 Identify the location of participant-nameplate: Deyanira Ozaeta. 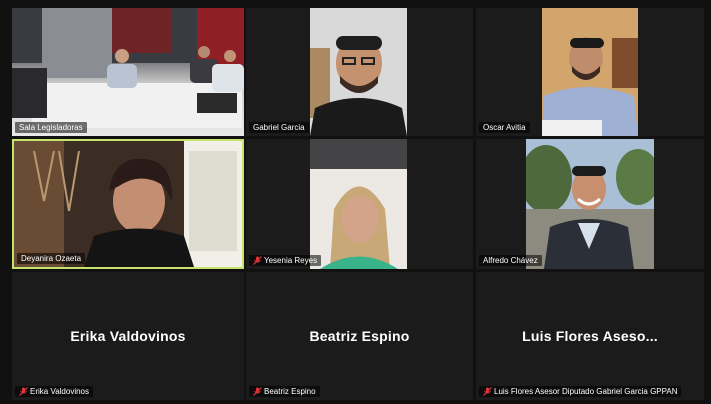
(51, 258).